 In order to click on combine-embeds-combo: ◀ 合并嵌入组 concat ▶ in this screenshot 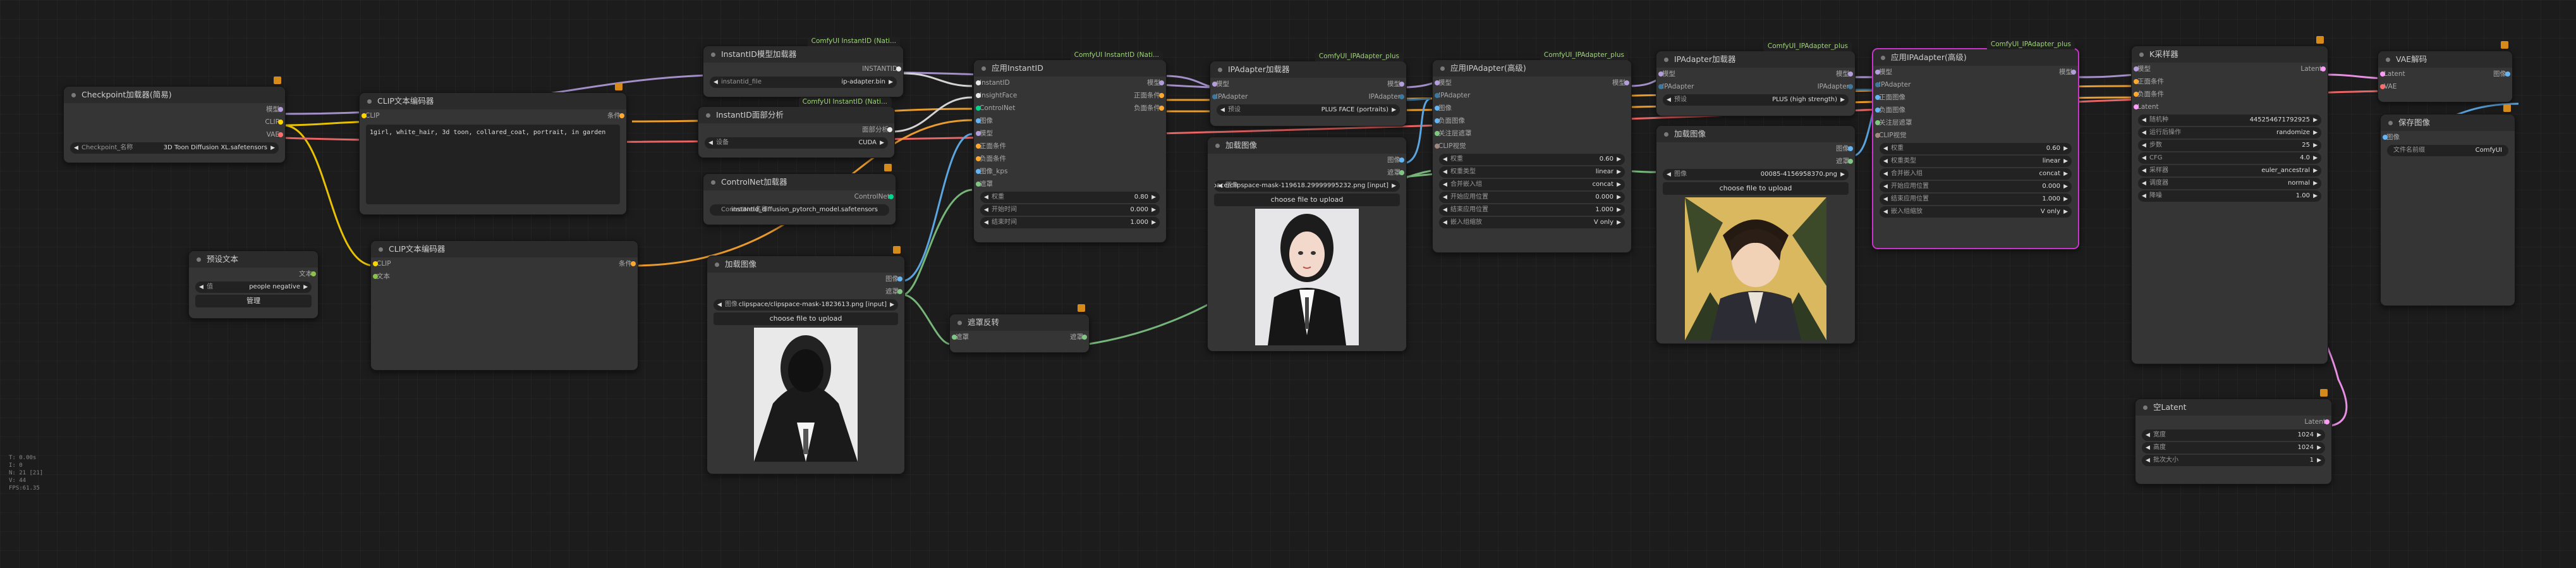, I will do `click(1976, 174)`.